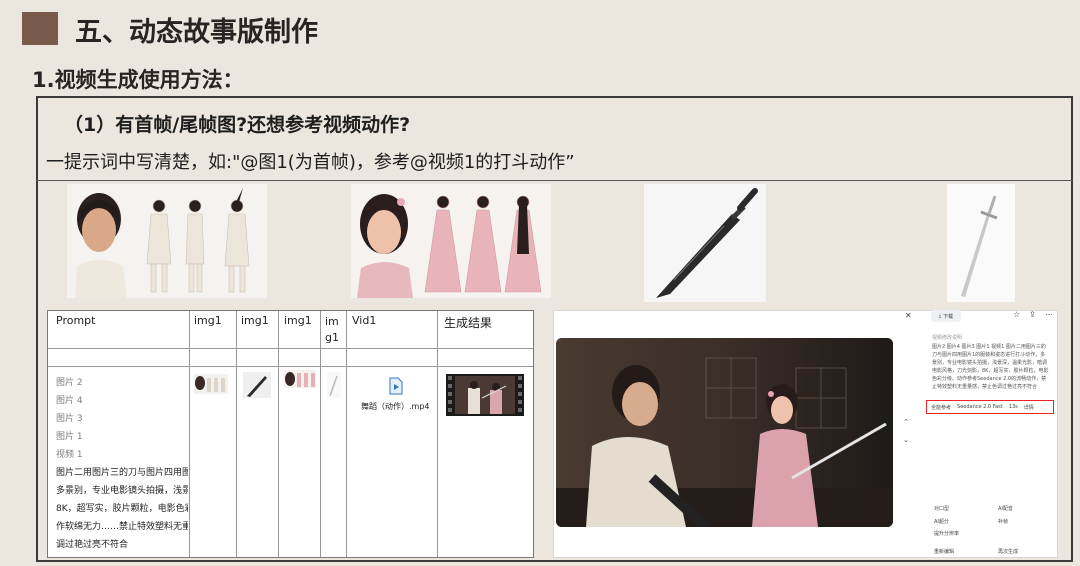  Describe the element at coordinates (69, 419) in the screenshot. I see `prompt-ref: 图片 3` at that location.